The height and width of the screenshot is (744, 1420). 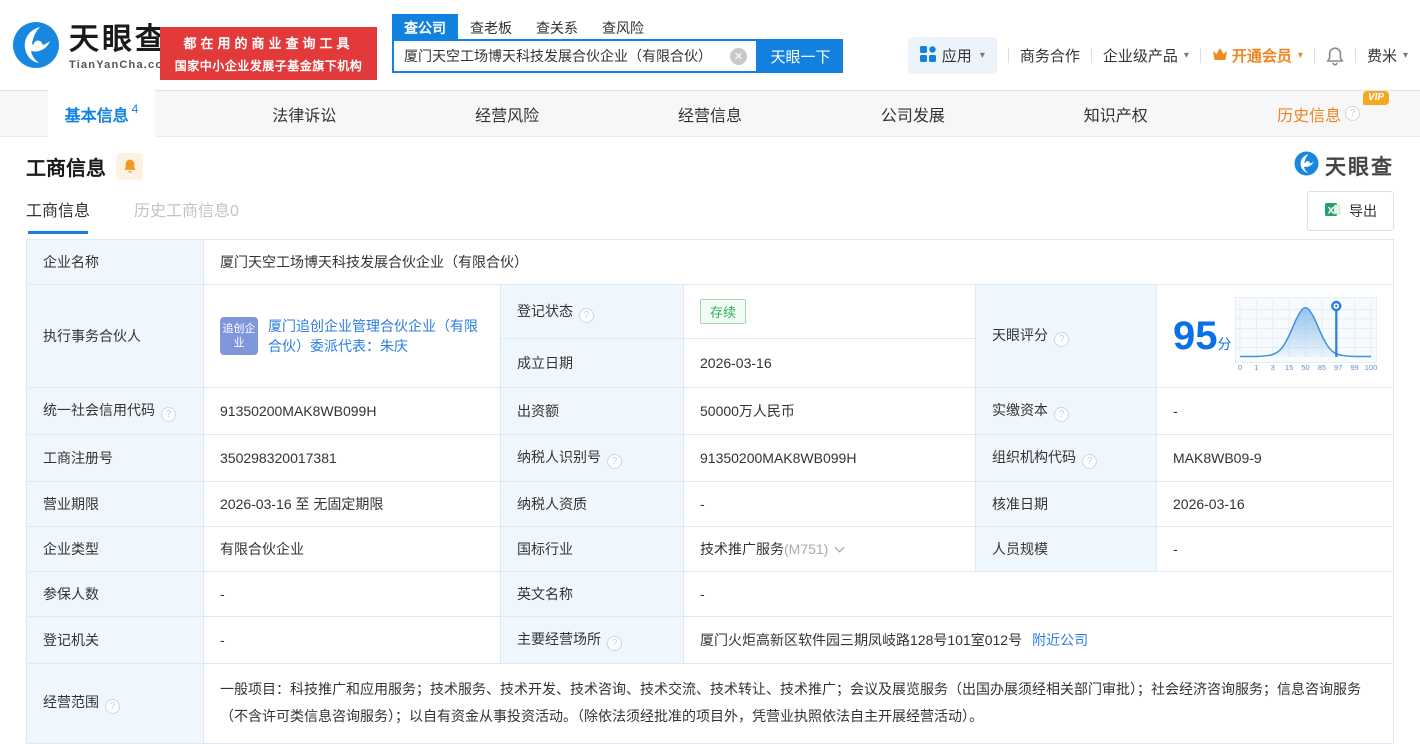 I want to click on svg-text: 15, so click(x=1289, y=367).